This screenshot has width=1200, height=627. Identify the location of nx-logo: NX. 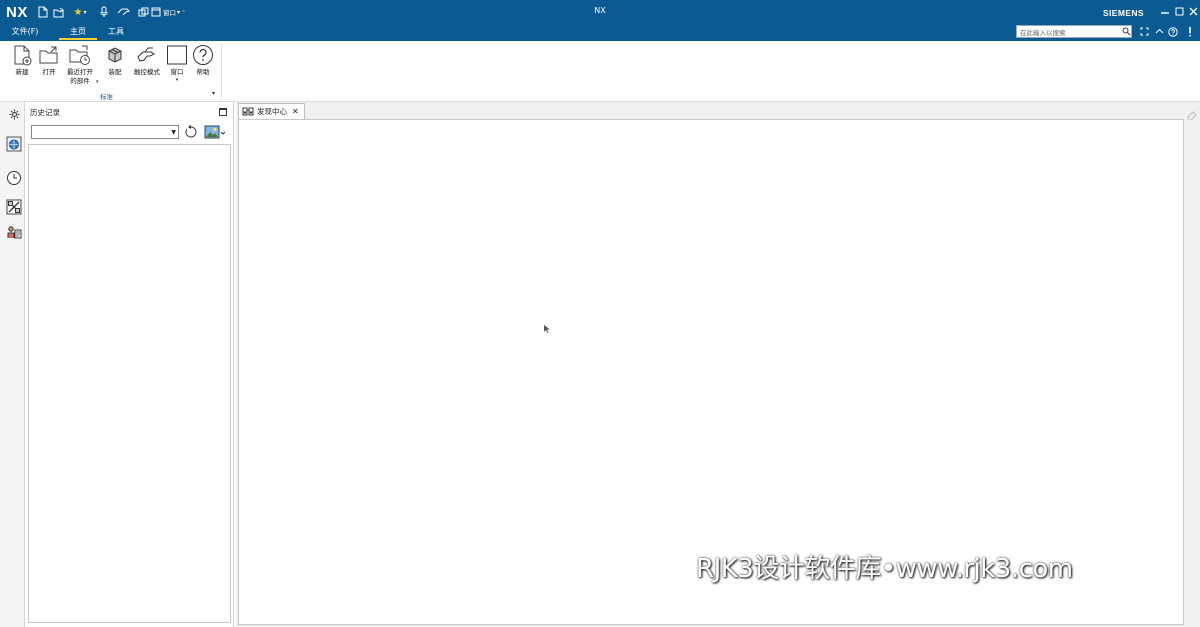
(17, 12).